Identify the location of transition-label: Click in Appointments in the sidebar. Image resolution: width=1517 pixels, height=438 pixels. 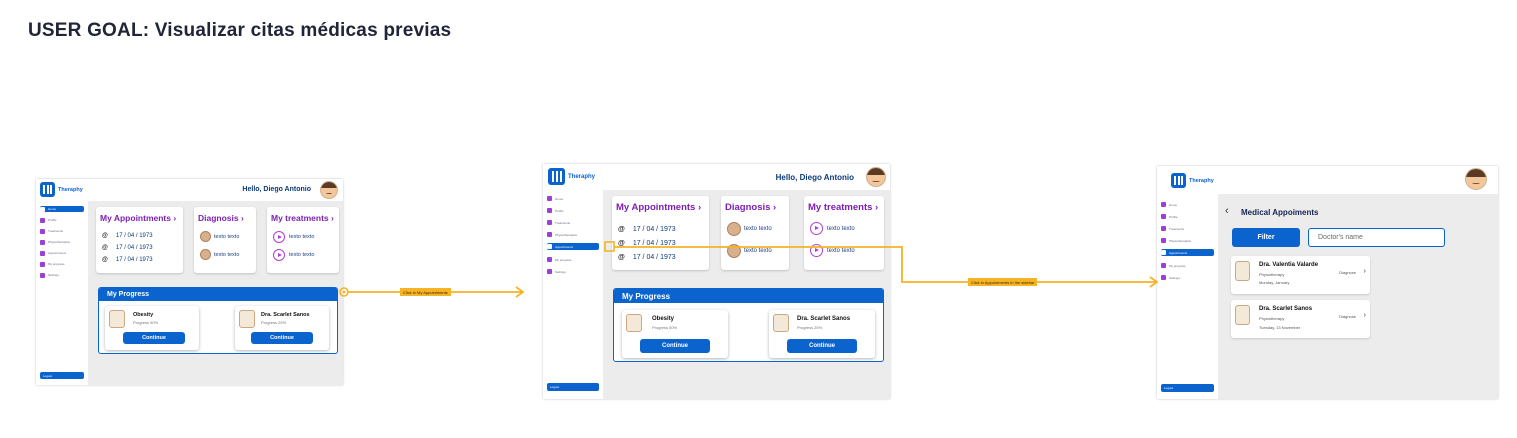
(1003, 282).